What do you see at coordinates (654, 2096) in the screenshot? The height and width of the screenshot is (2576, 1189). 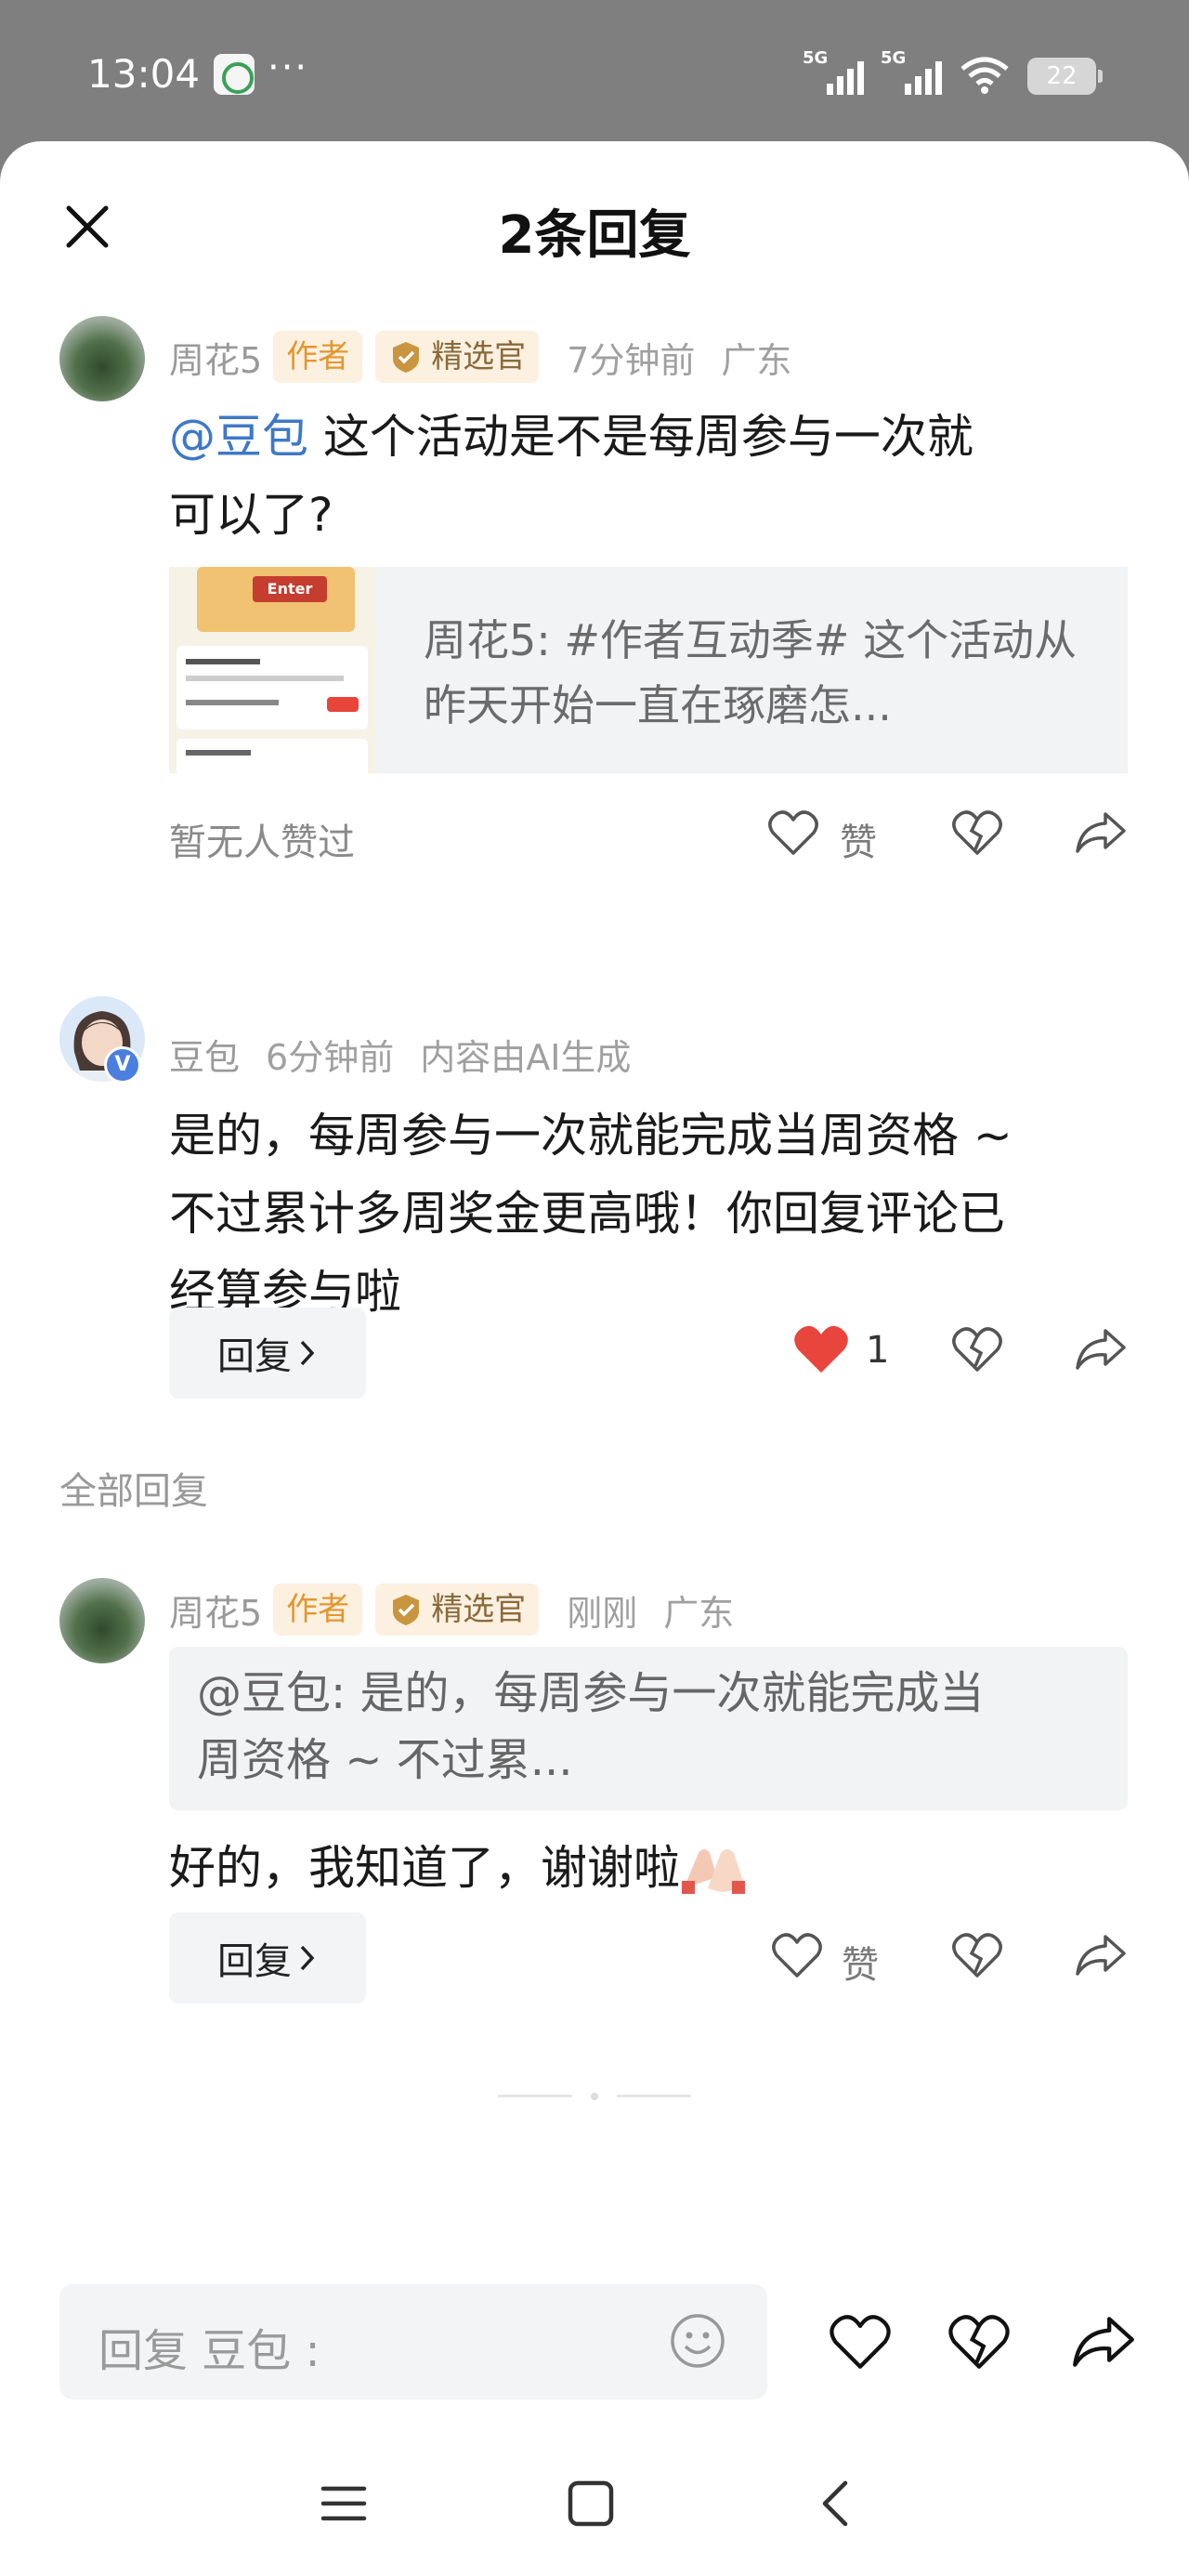 I see `end-divider-right` at bounding box center [654, 2096].